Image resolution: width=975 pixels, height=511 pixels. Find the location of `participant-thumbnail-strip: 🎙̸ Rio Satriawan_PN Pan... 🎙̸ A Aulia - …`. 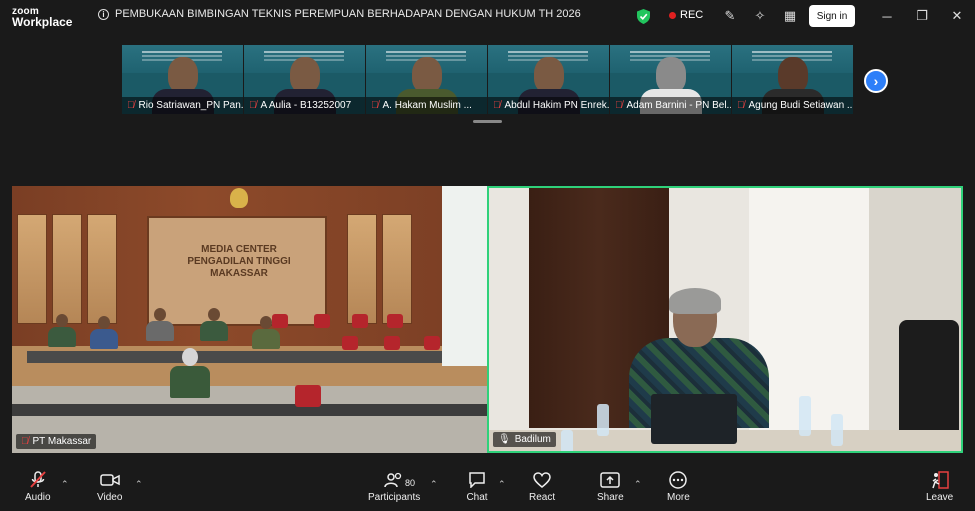

participant-thumbnail-strip: 🎙̸ Rio Satriawan_PN Pan... 🎙̸ A Aulia - … is located at coordinates (487, 79).